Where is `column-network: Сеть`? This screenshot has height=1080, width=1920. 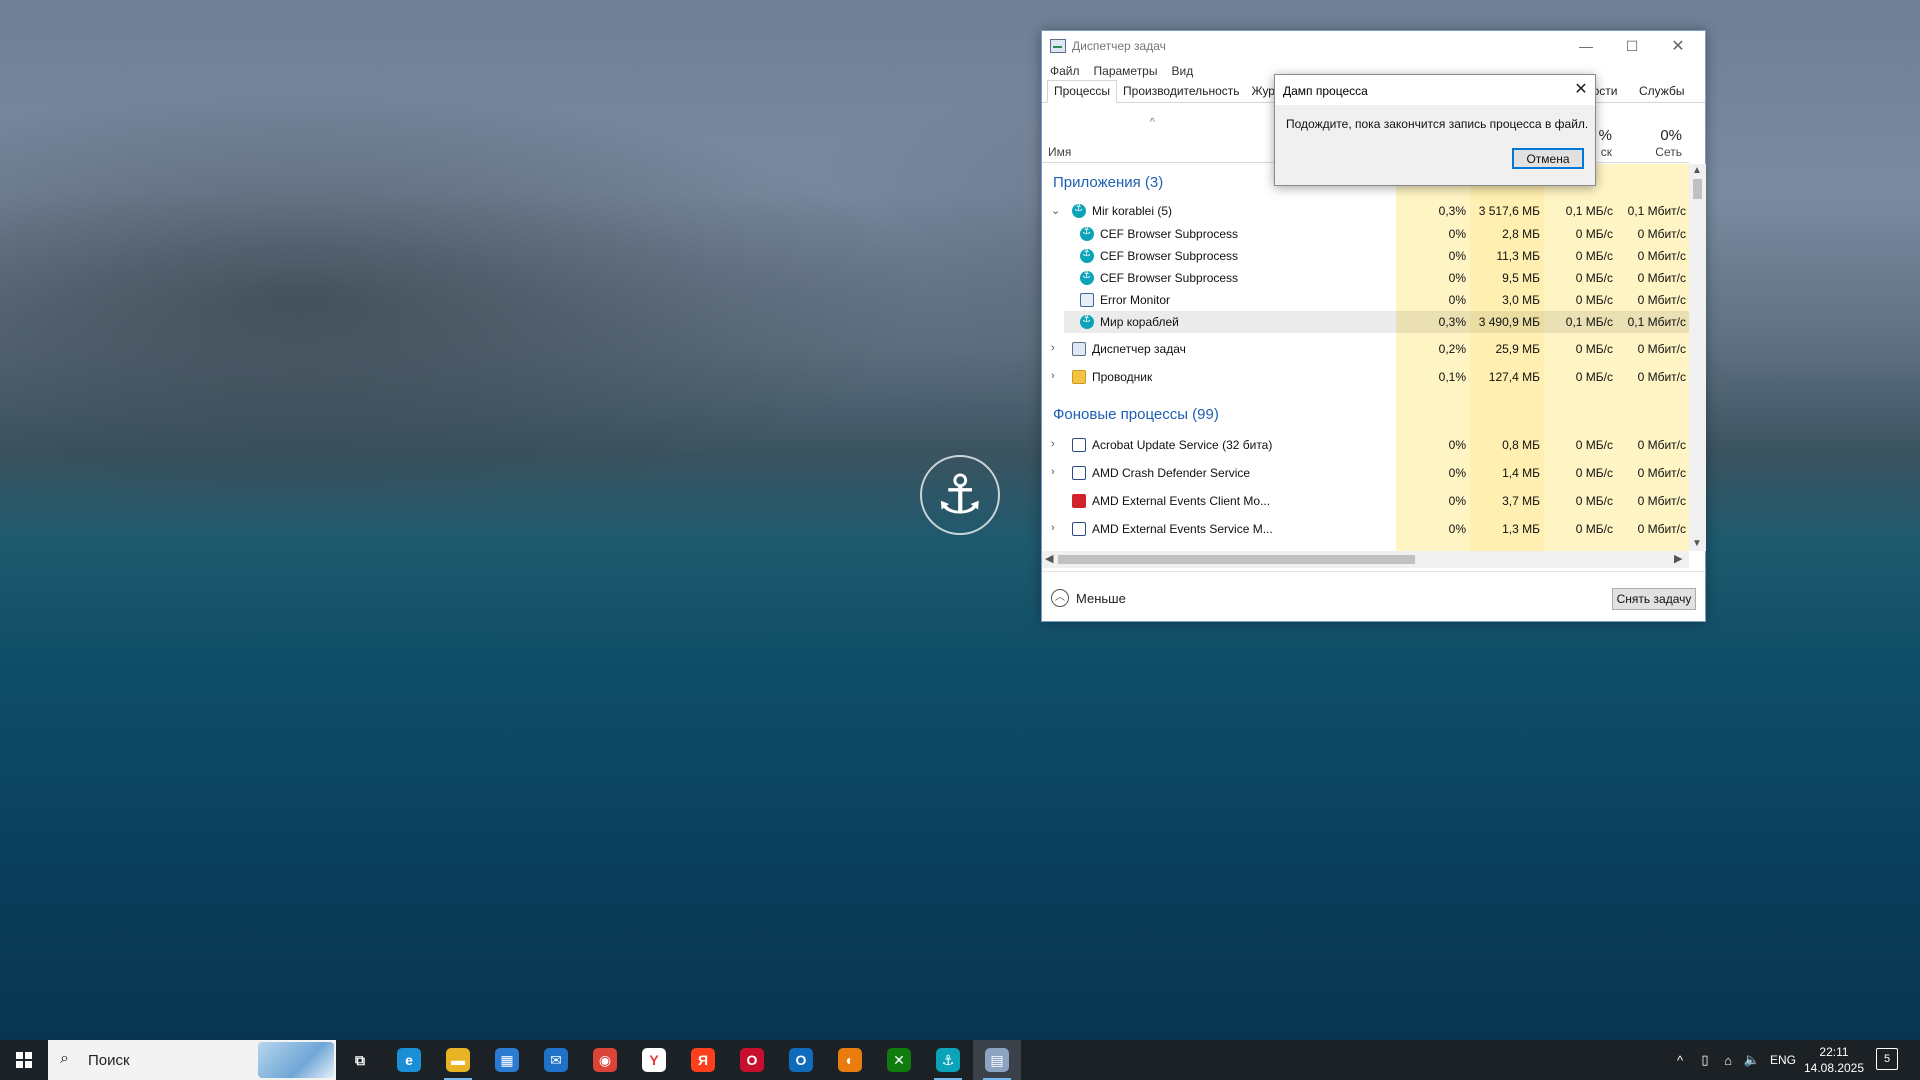 column-network: Сеть is located at coordinates (1662, 152).